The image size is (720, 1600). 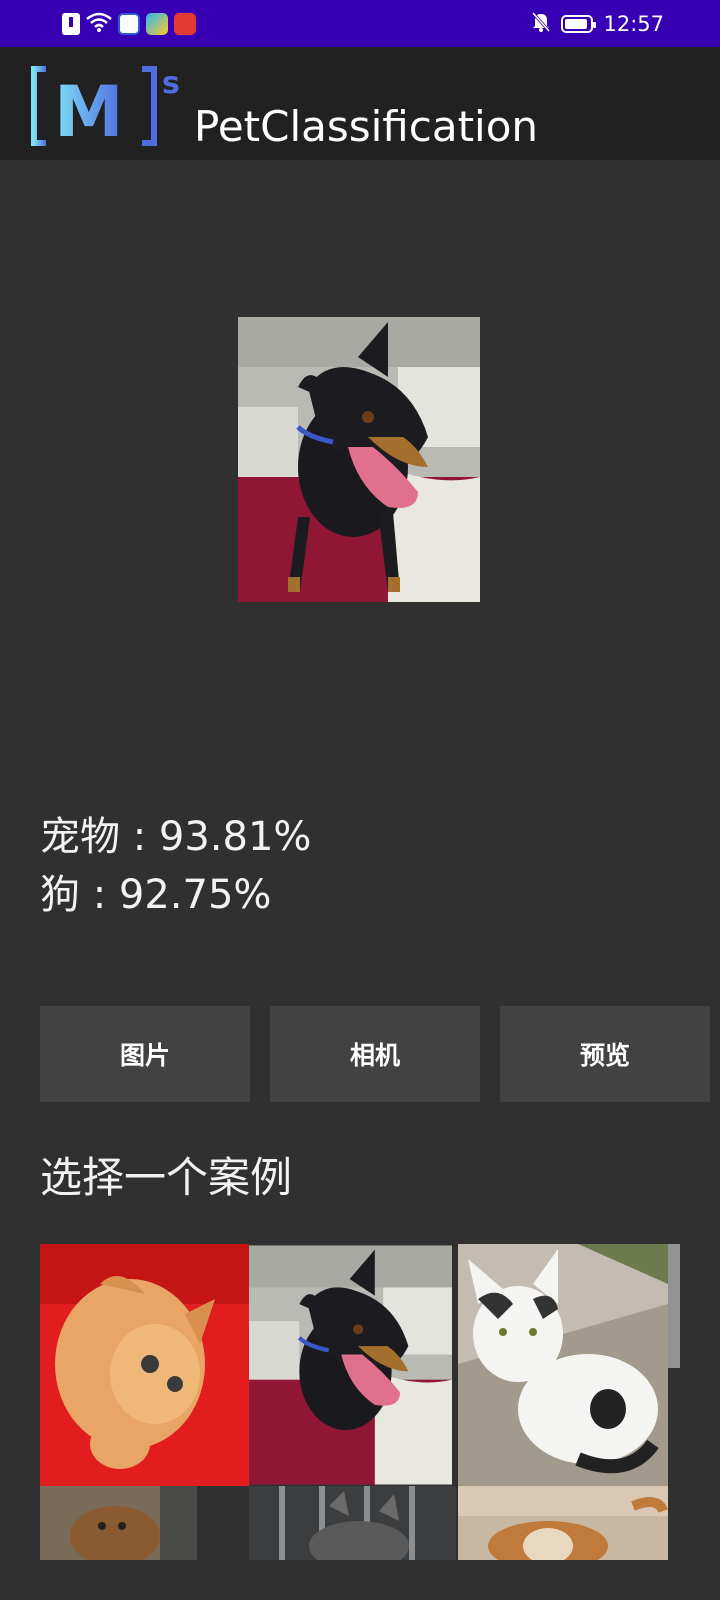 What do you see at coordinates (359, 459) in the screenshot?
I see `analyzed-pet-image` at bounding box center [359, 459].